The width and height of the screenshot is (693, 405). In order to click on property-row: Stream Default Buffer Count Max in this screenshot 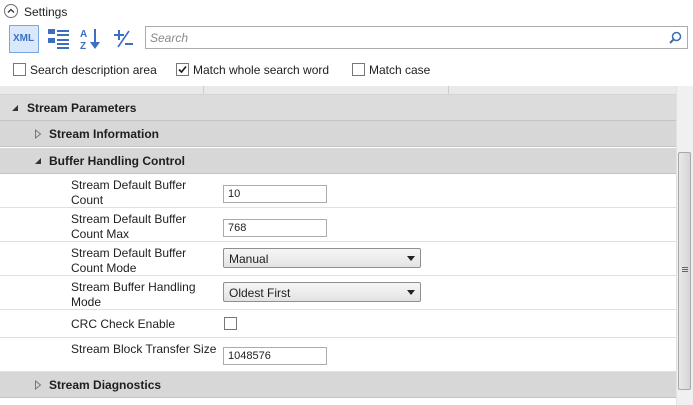, I will do `click(338, 225)`.